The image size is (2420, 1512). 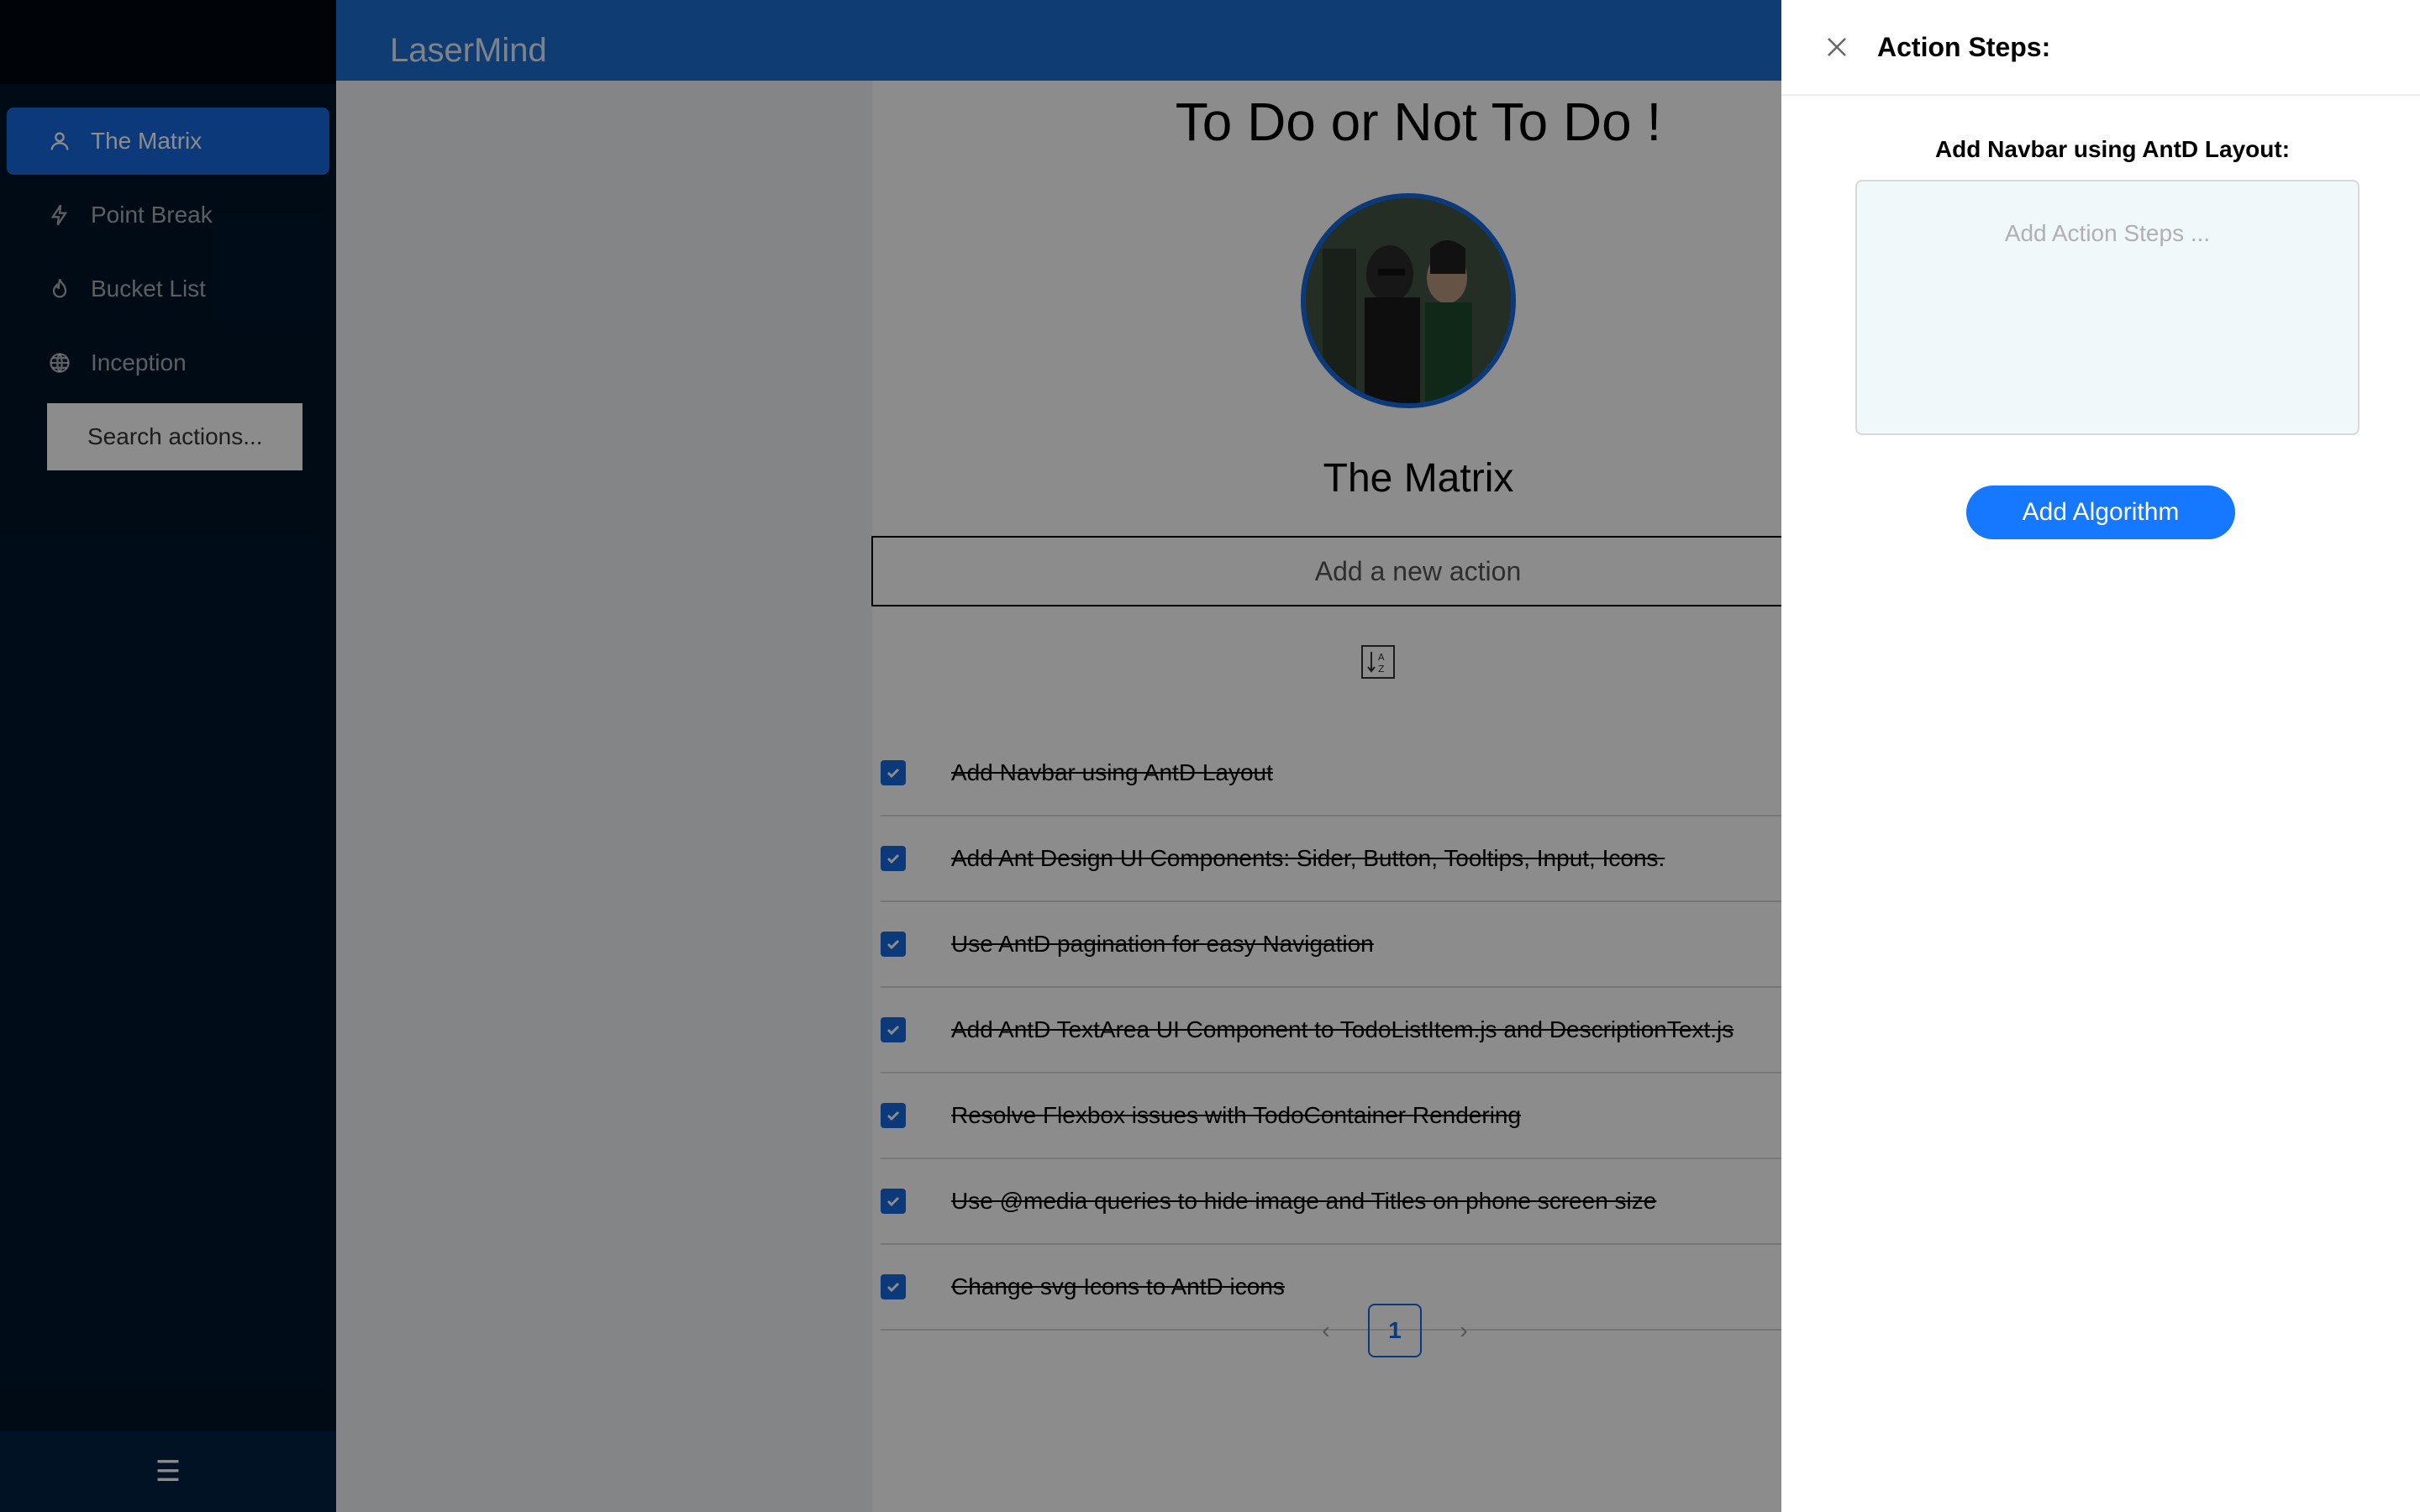 I want to click on drawer-header: Action Steps:, so click(x=2100, y=48).